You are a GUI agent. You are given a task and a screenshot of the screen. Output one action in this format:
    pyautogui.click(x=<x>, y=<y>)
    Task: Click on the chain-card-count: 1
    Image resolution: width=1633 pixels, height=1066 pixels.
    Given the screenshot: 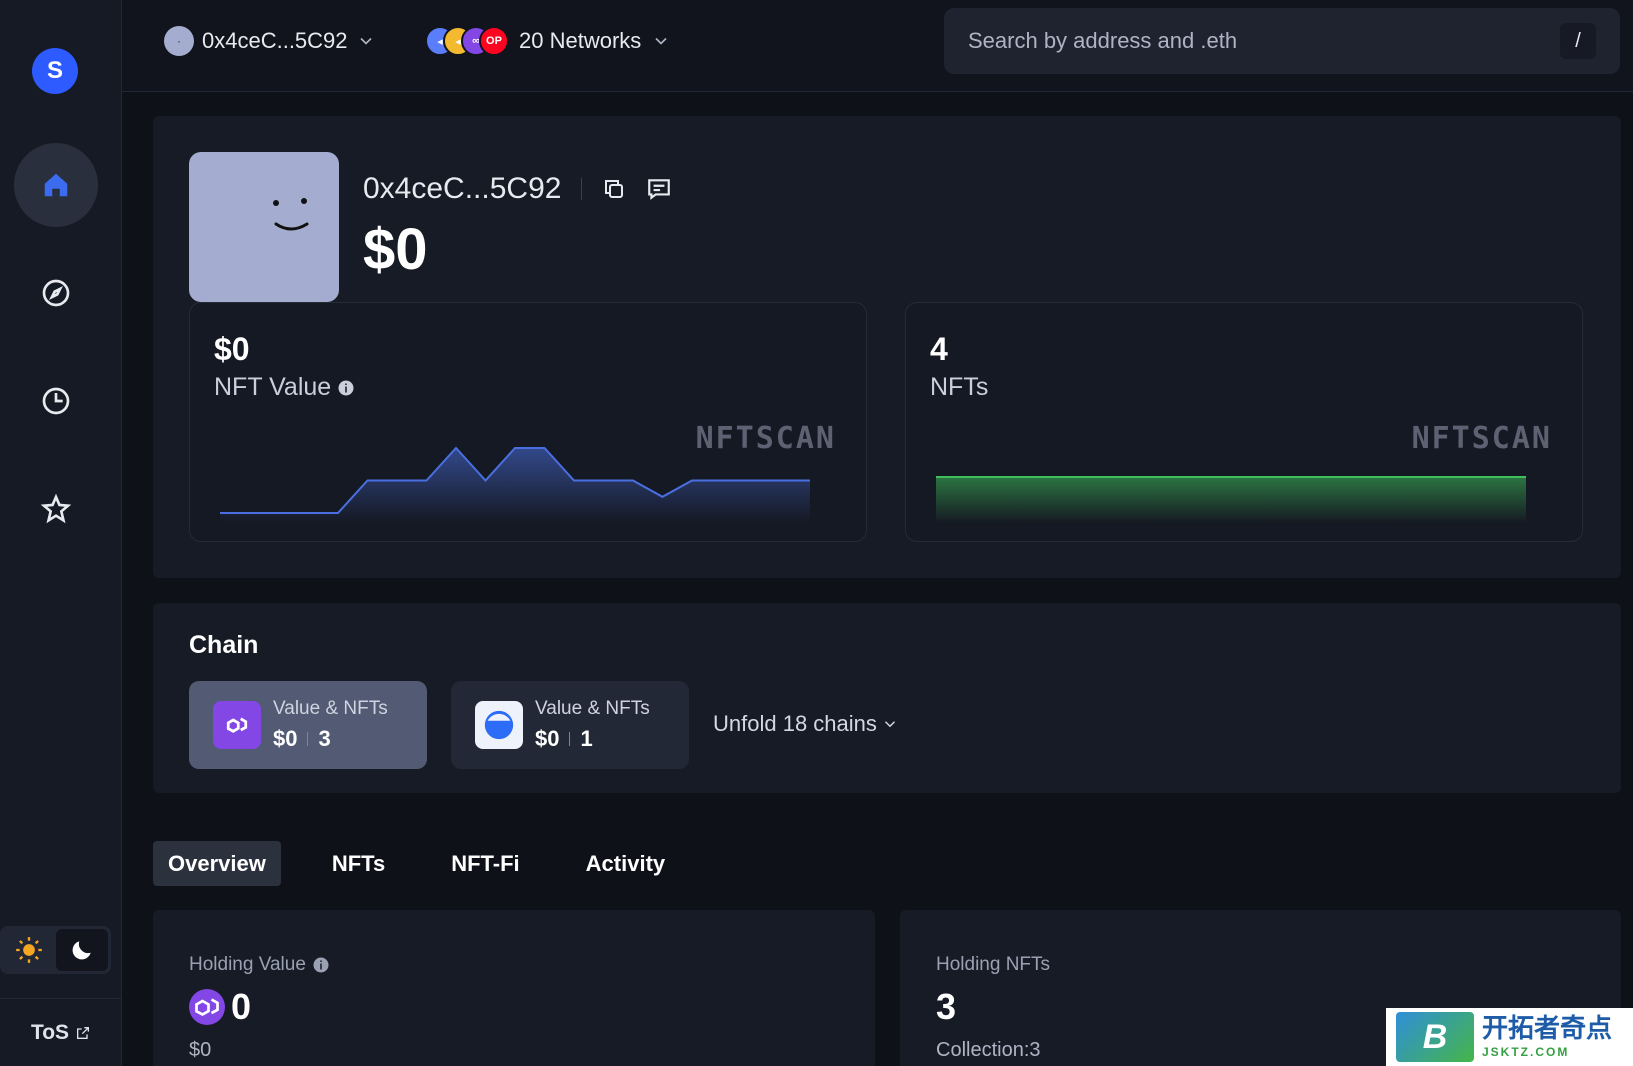 What is the action you would take?
    pyautogui.click(x=586, y=738)
    